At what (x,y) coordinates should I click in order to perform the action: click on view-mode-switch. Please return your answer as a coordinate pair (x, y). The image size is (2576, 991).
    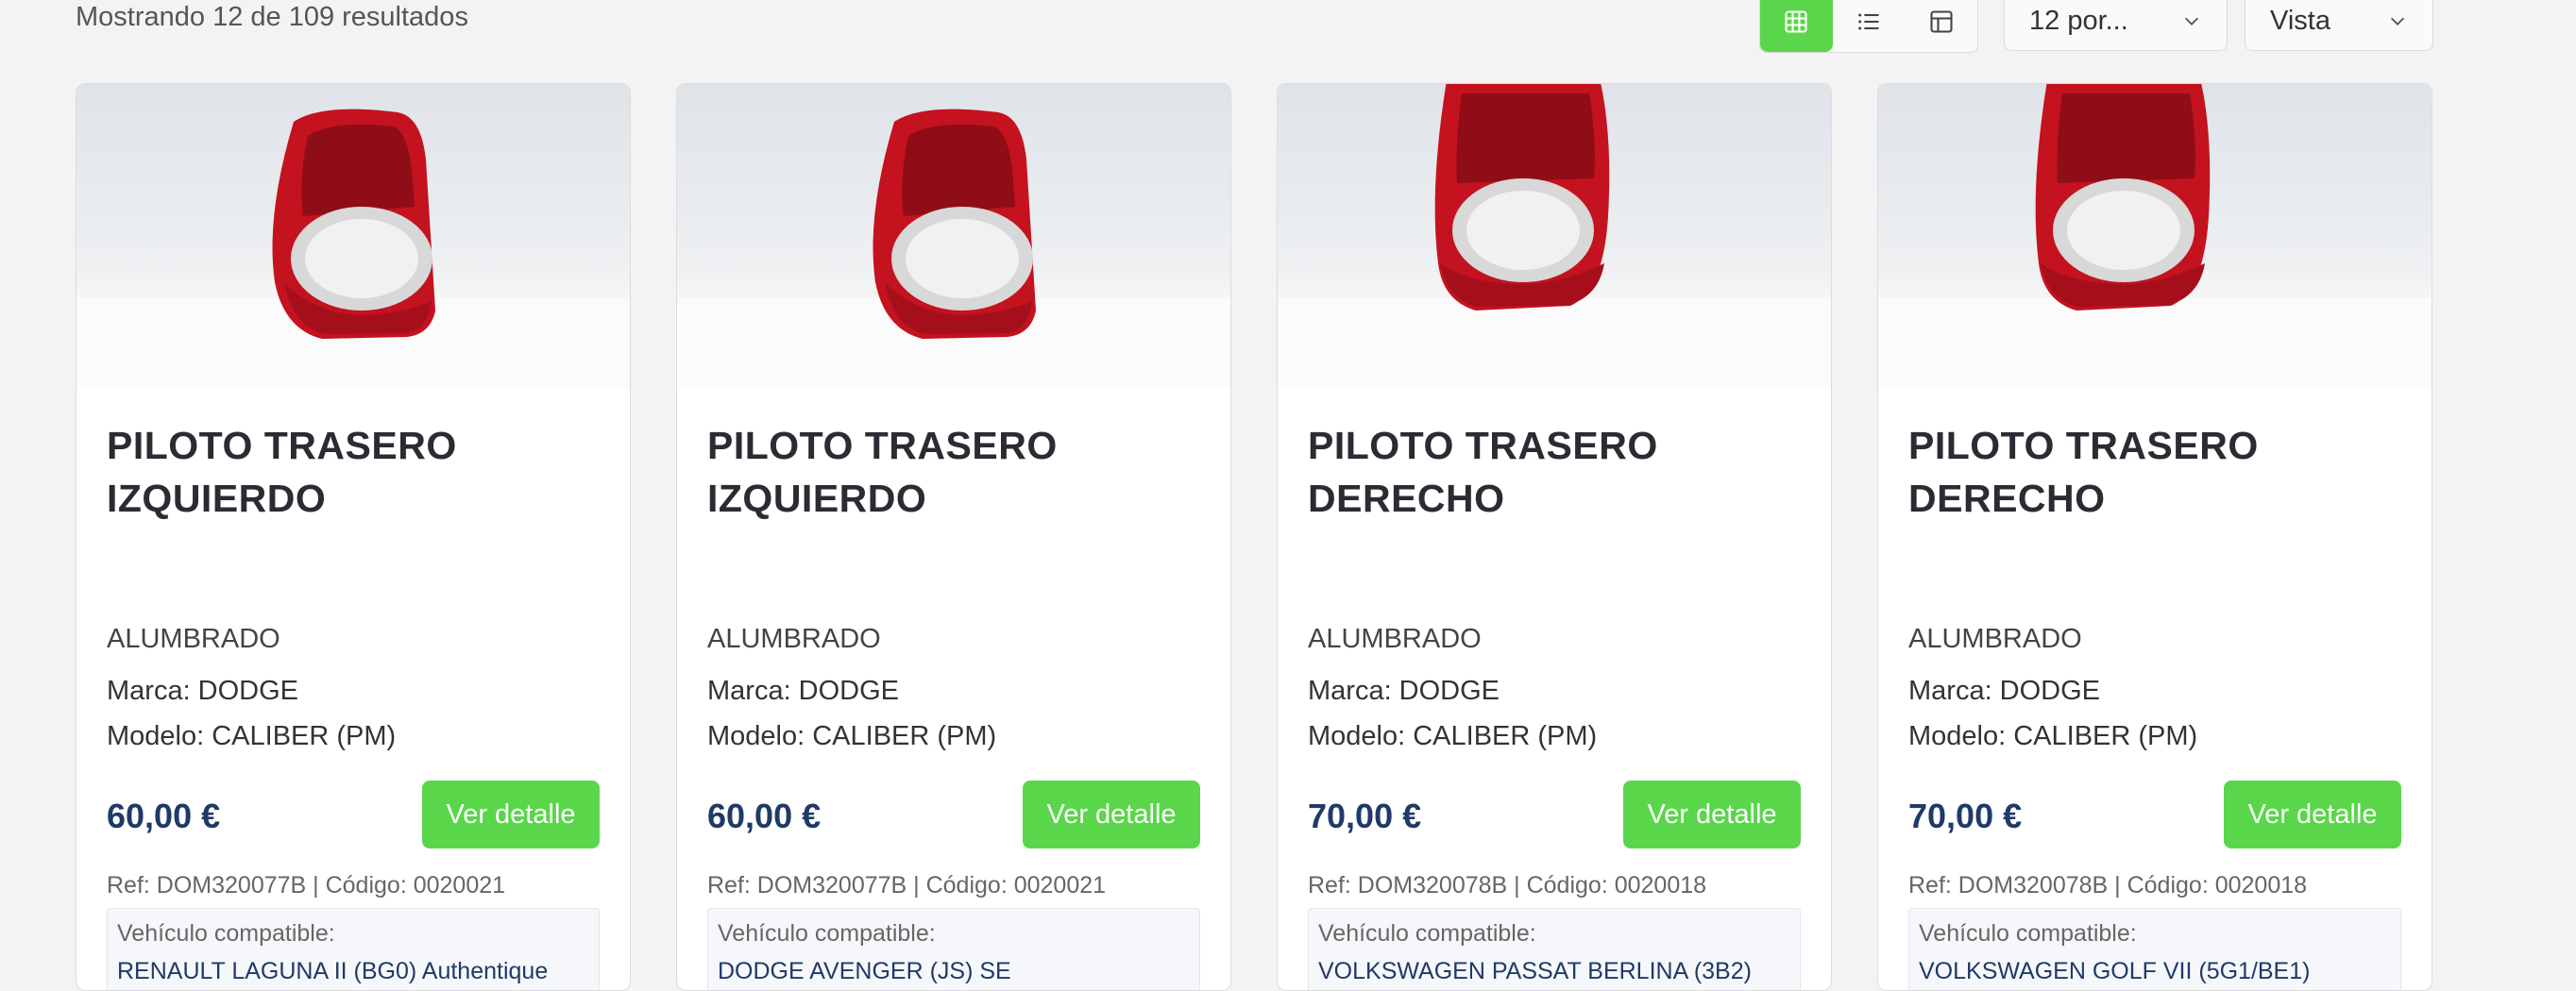
    Looking at the image, I should click on (1868, 26).